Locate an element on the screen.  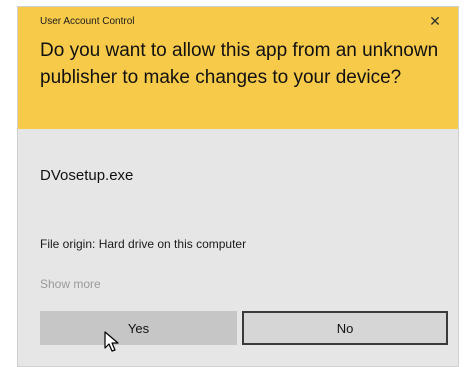
close-button: ✕ is located at coordinates (435, 21).